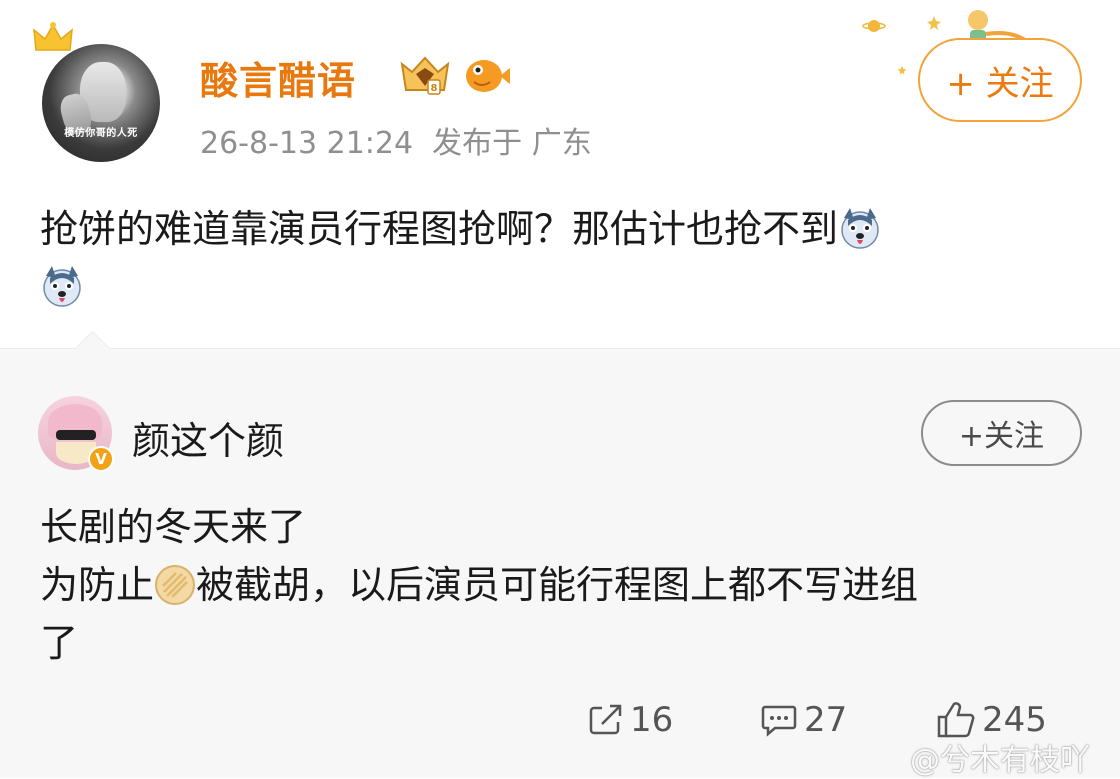 The width and height of the screenshot is (1120, 779). What do you see at coordinates (425, 75) in the screenshot?
I see `vip-crown-badge-icon: 8` at bounding box center [425, 75].